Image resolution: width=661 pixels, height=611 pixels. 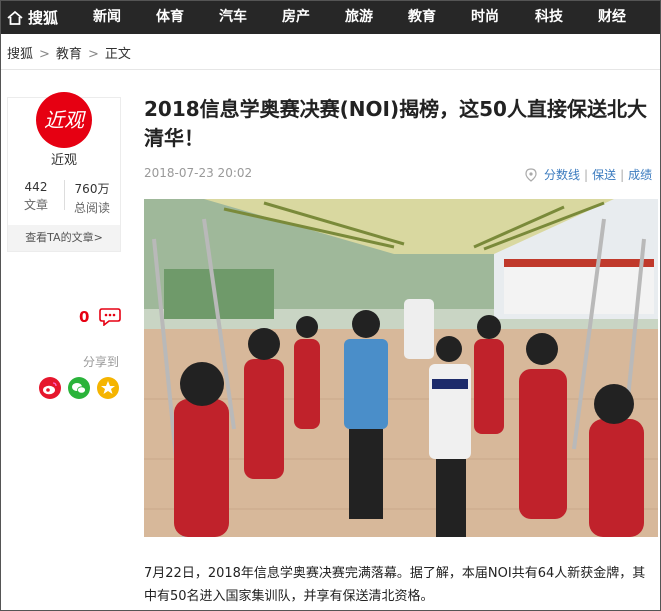 I want to click on home-icon, so click(x=15, y=17).